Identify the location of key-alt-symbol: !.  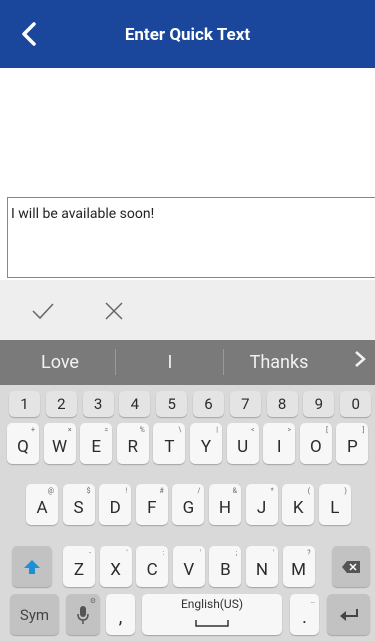
(126, 491).